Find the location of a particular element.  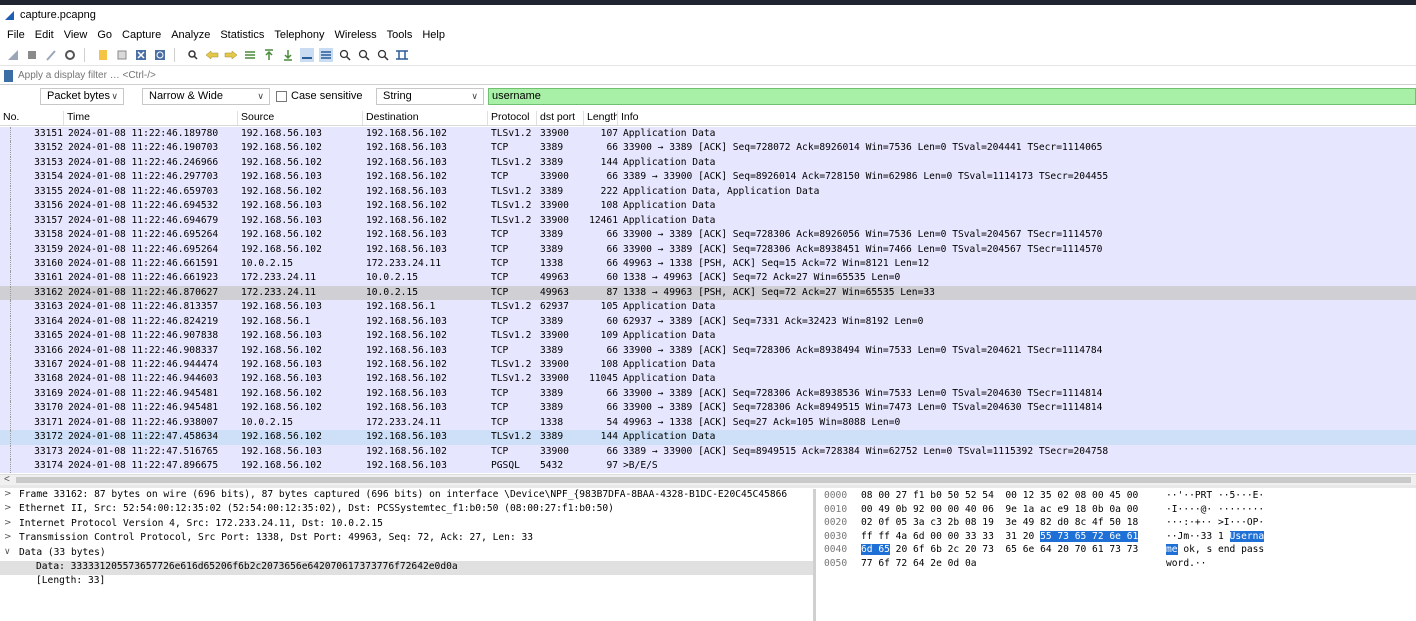

ascii-bytes: ···:·+·· >I···OP· is located at coordinates (1215, 522).